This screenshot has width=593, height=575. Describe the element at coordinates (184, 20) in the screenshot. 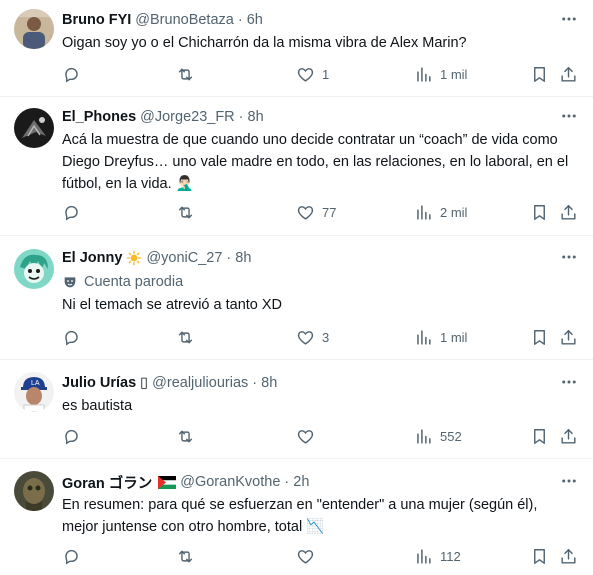

I see `author-handle: @BrunoBetaza` at that location.